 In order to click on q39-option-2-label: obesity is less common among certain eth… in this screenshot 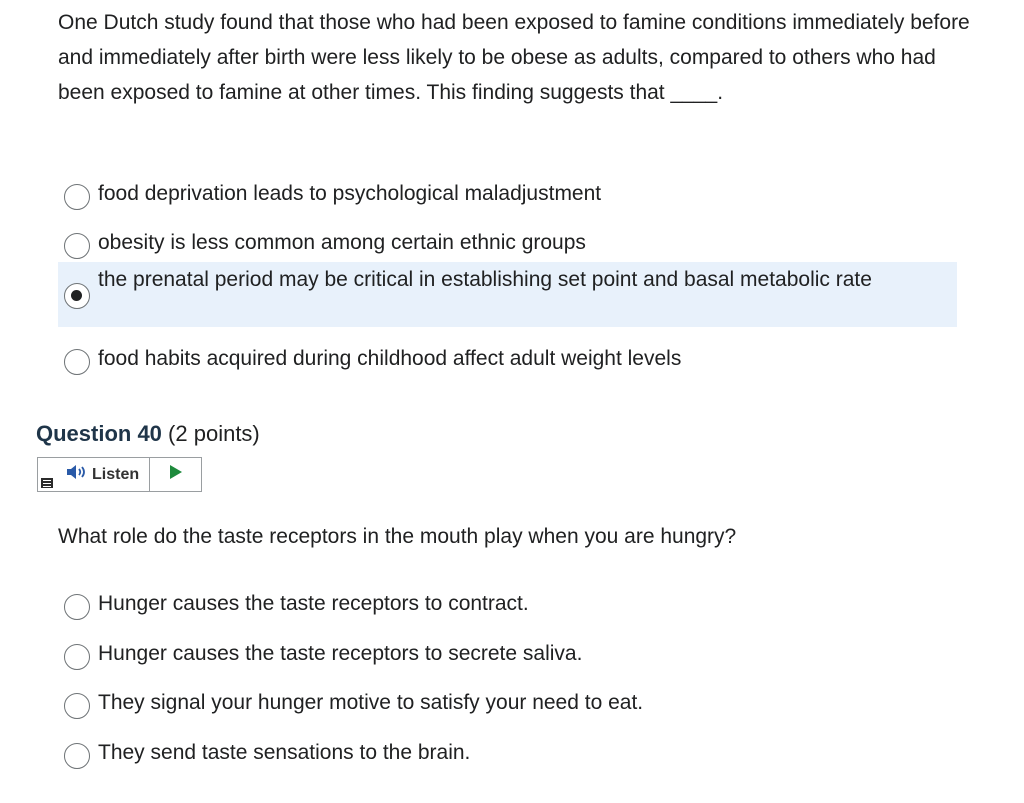, I will do `click(342, 242)`.